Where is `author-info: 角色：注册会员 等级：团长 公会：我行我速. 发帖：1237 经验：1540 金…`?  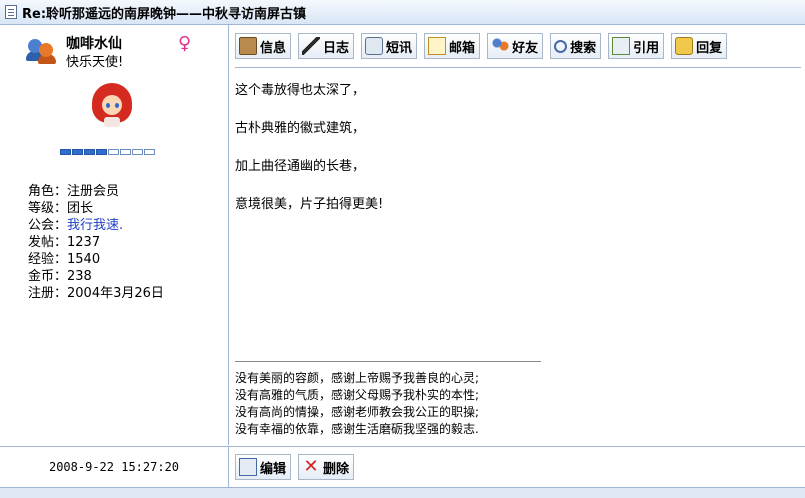 author-info: 角色：注册会员 等级：团长 公会：我行我速. 发帖：1237 经验：1540 金… is located at coordinates (96, 242).